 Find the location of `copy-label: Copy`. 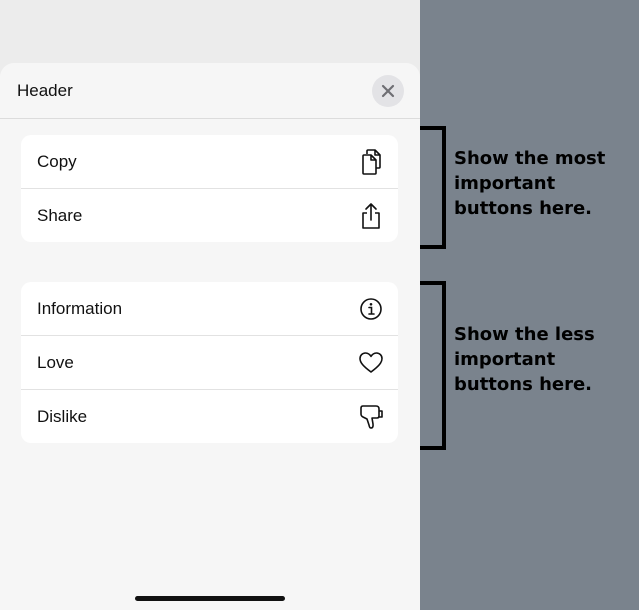

copy-label: Copy is located at coordinates (57, 161).